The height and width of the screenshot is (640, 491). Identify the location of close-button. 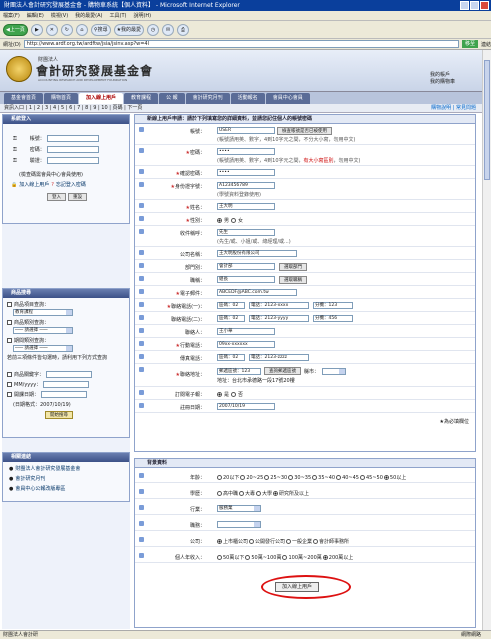
(484, 5).